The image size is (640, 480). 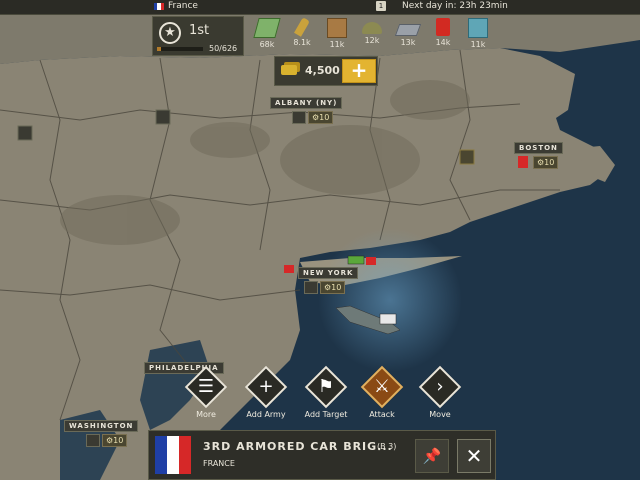 I want to click on add-army-button: + Add Army, so click(x=266, y=391).